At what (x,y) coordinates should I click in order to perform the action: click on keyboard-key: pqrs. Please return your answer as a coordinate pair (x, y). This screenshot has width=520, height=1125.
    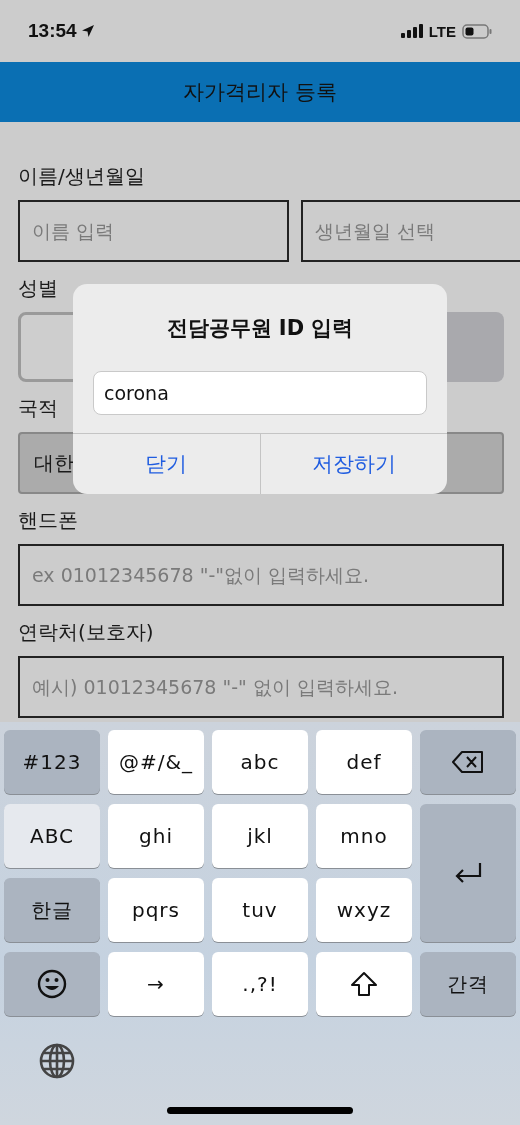
    Looking at the image, I should click on (156, 910).